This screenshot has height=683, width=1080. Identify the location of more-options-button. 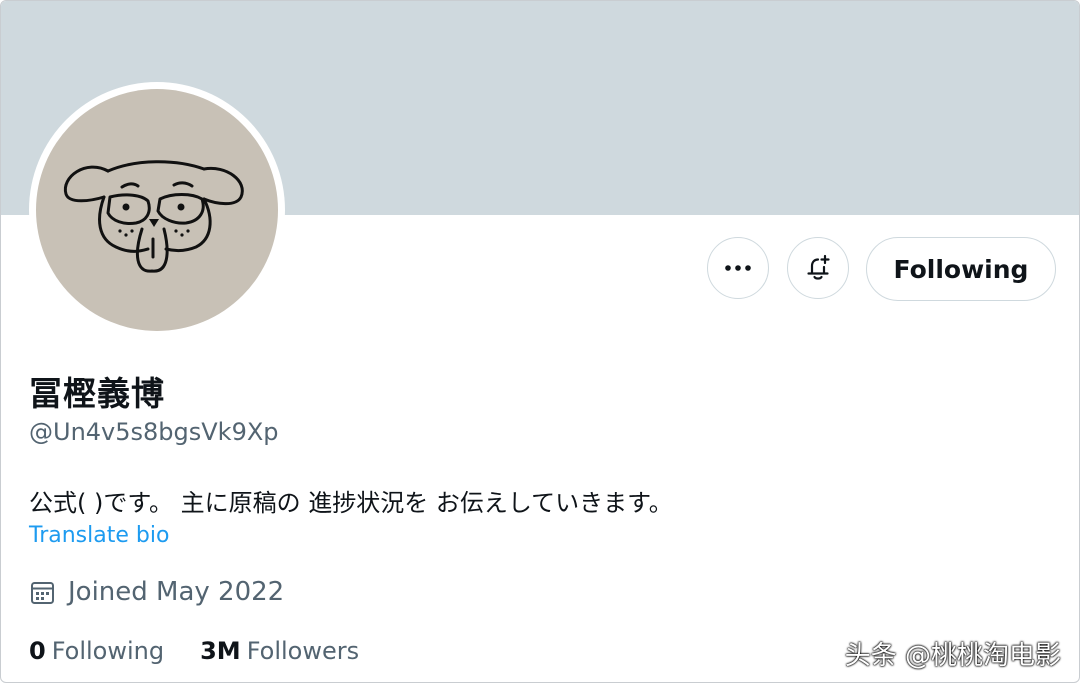
(738, 268).